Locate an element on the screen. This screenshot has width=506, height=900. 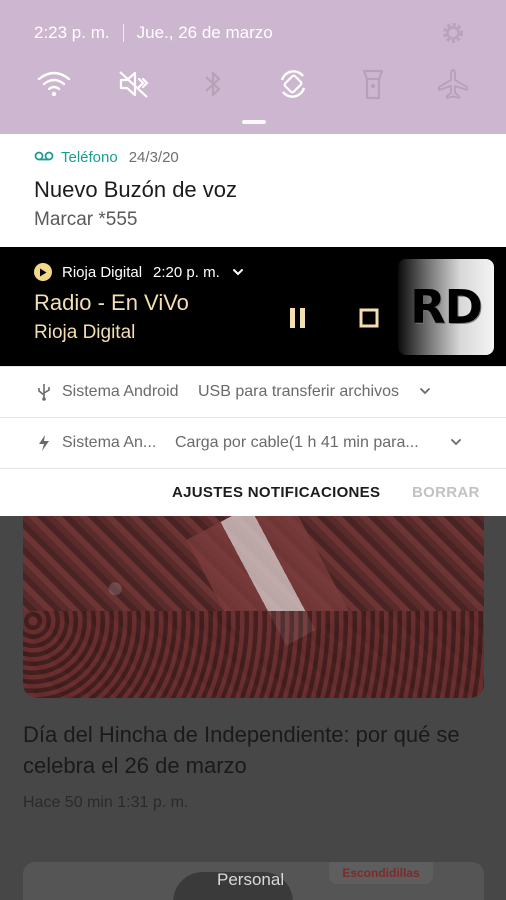
crowd-image is located at coordinates (253, 654).